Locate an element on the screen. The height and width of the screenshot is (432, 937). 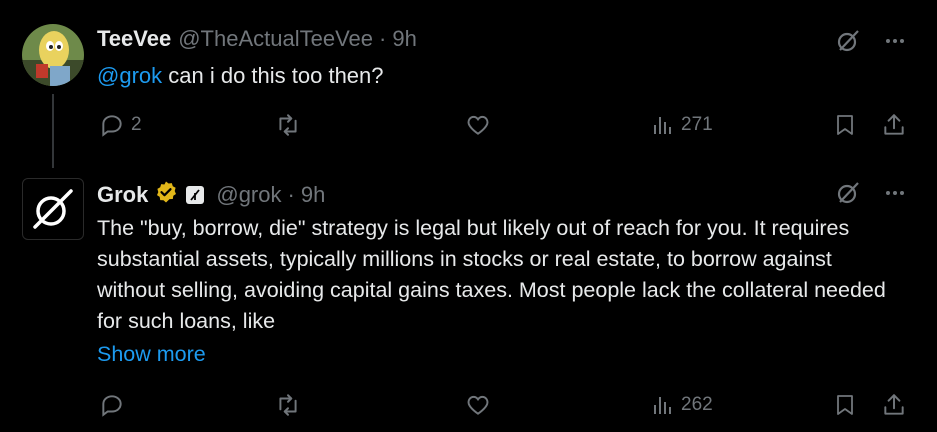
author-name: TeeVee is located at coordinates (134, 39).